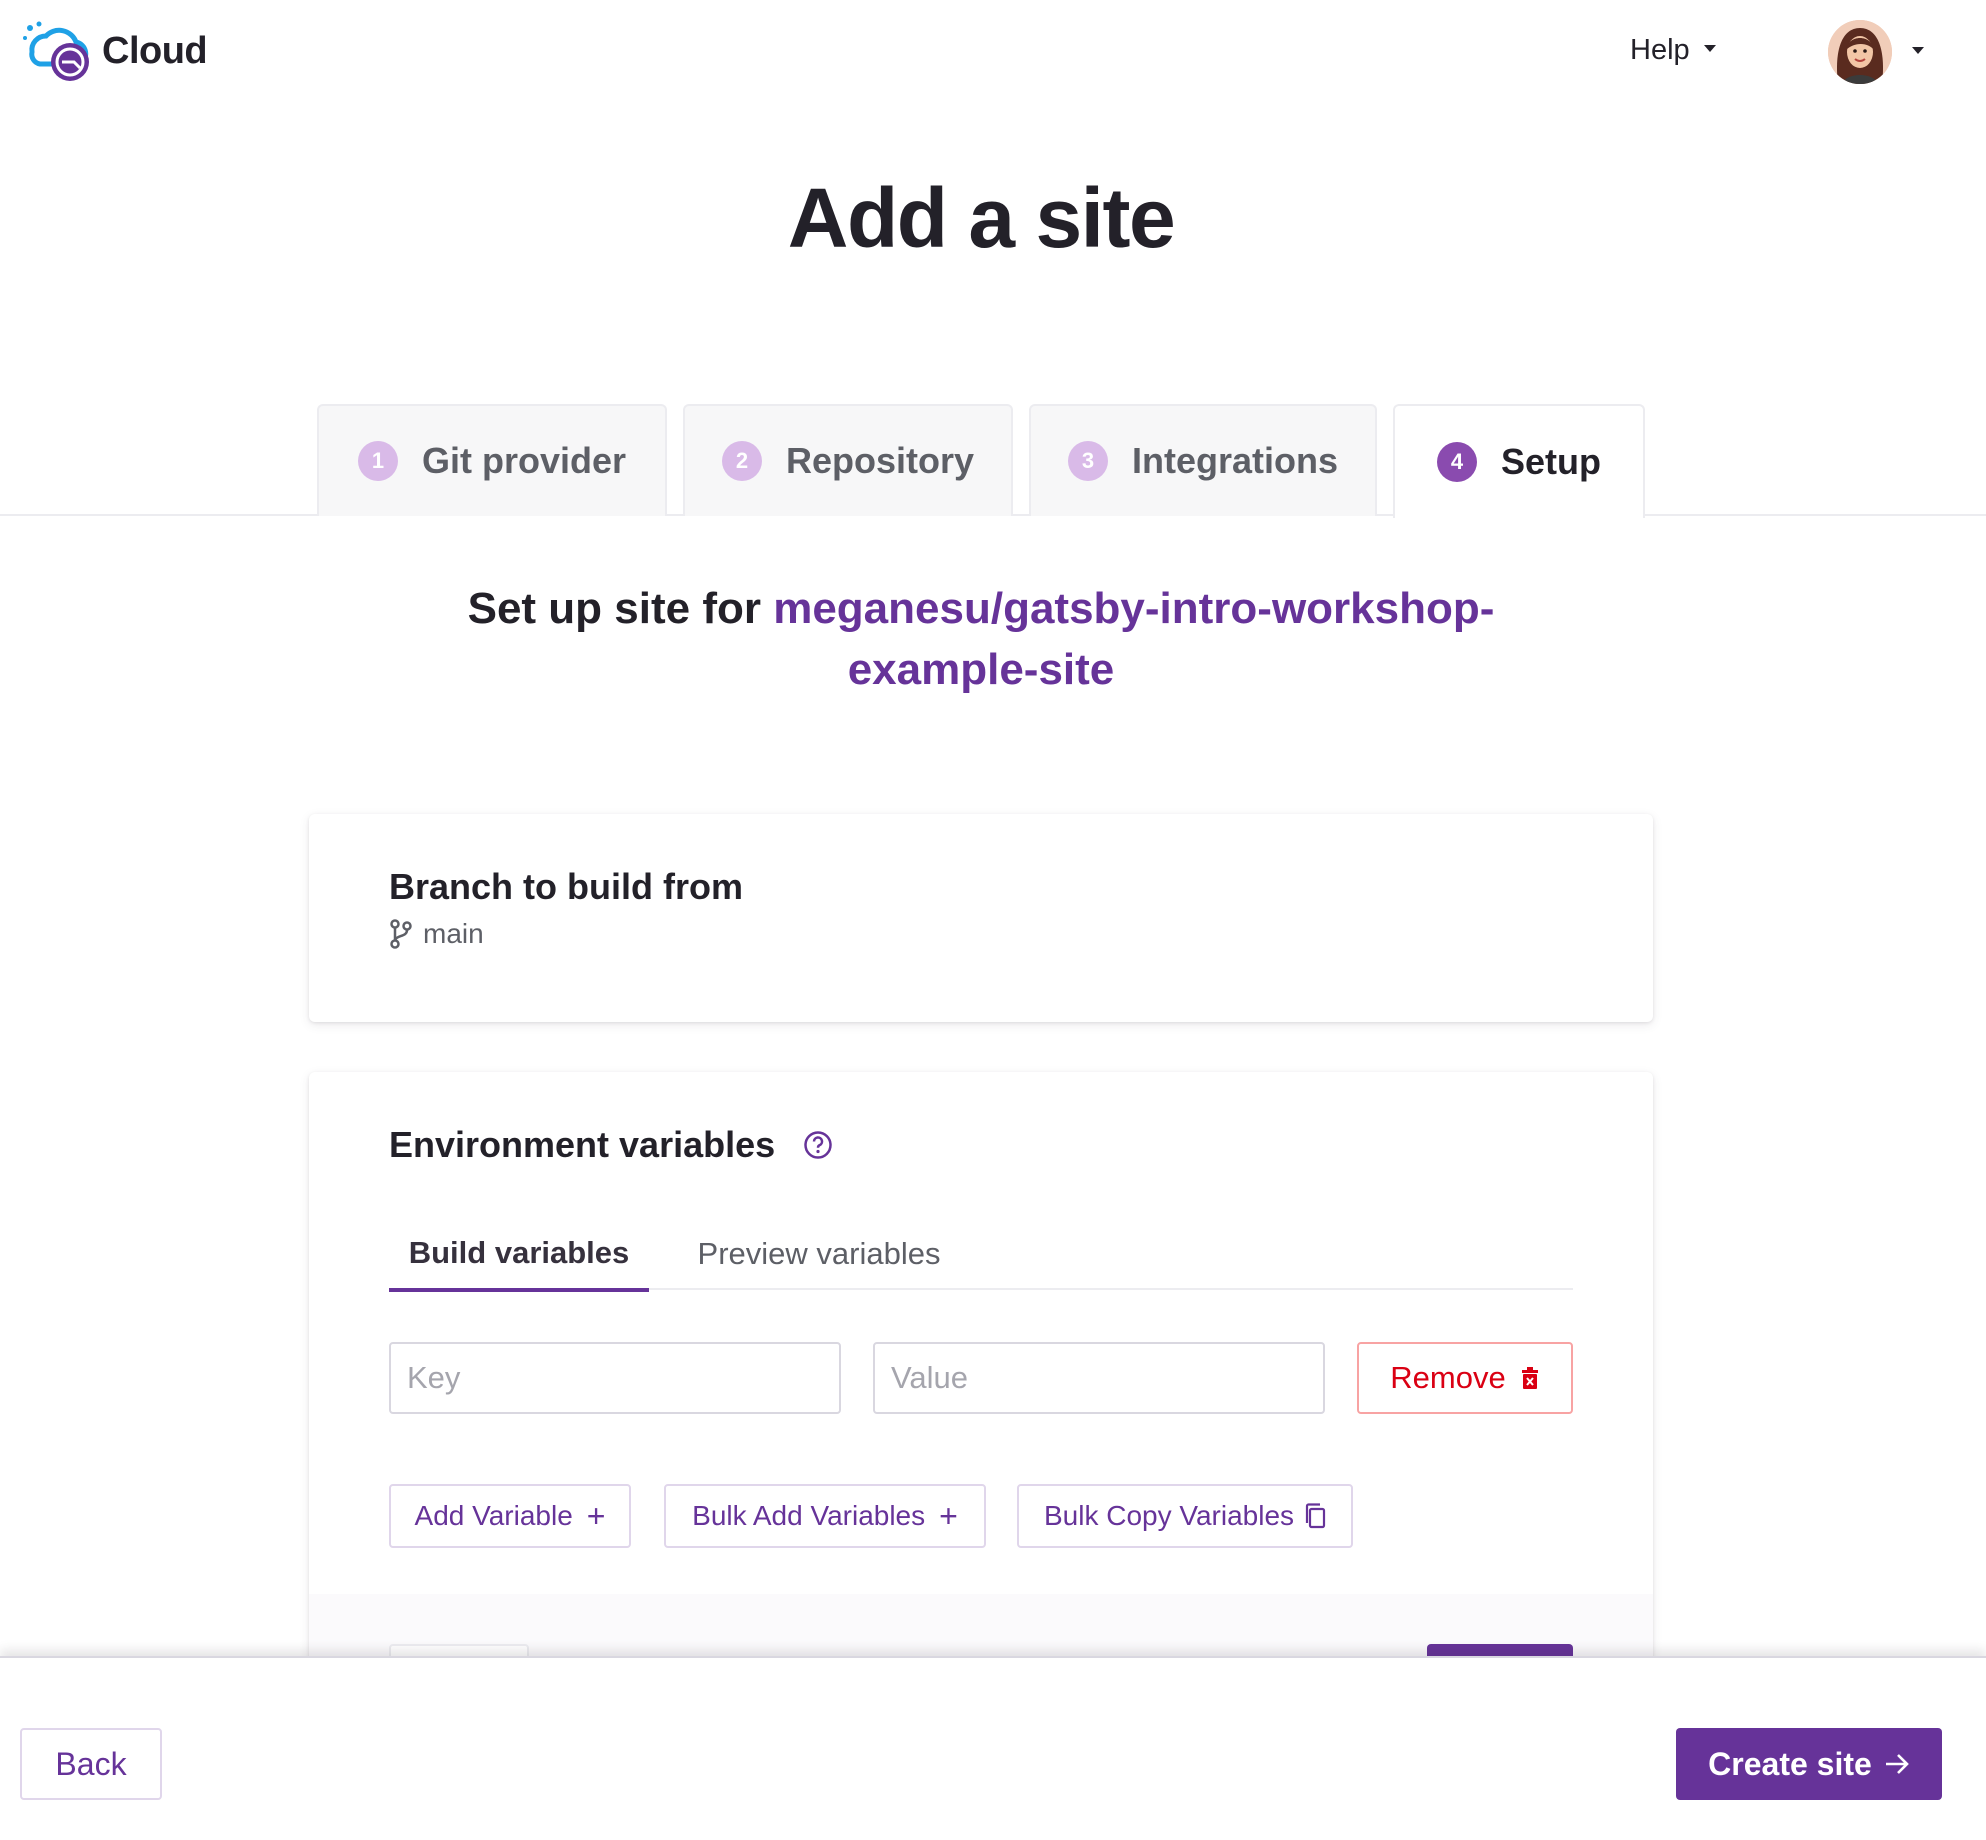 Image resolution: width=1986 pixels, height=1840 pixels. What do you see at coordinates (993, 52) in the screenshot?
I see `top-bar: Cloud Help` at bounding box center [993, 52].